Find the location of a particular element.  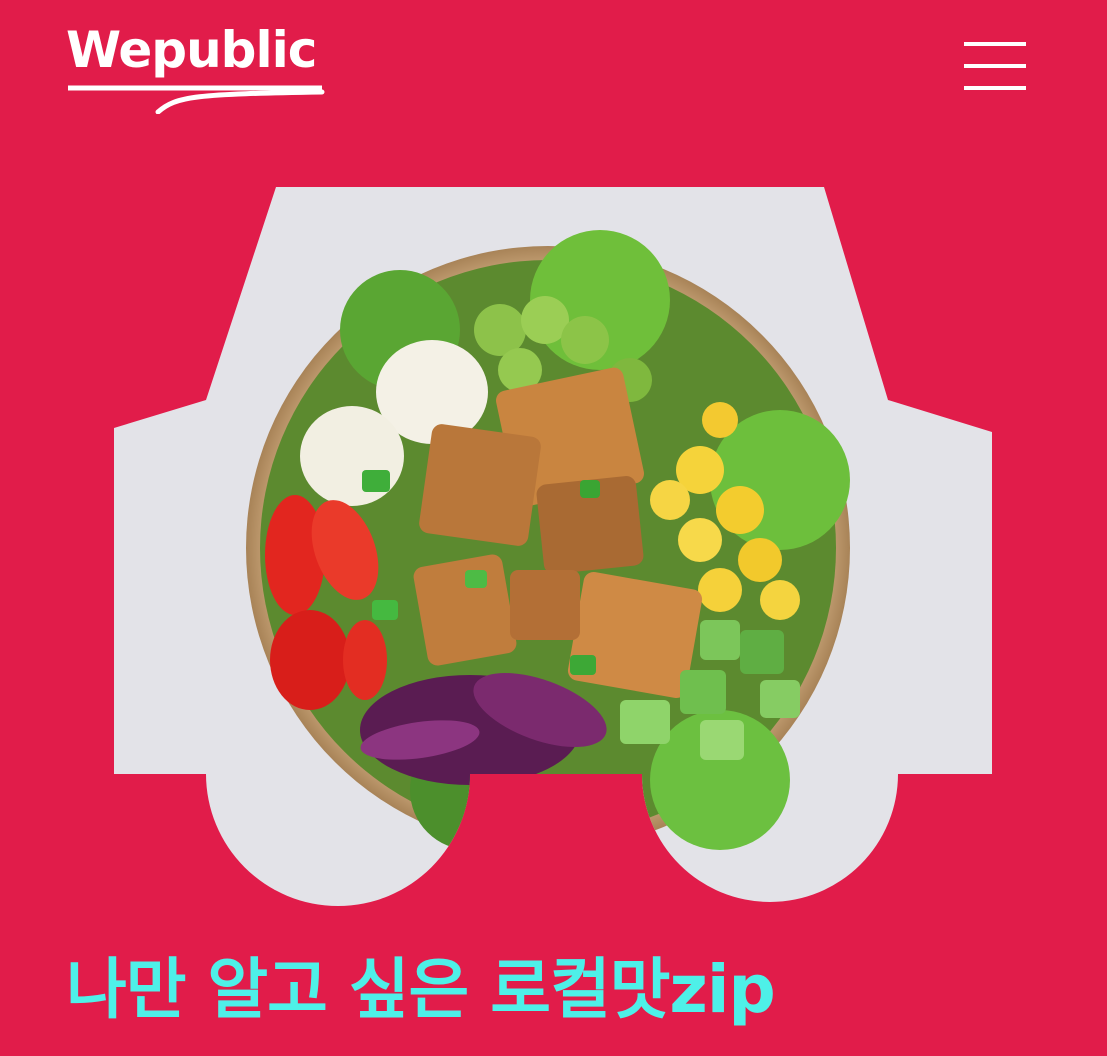

logo-underline is located at coordinates (196, 99).